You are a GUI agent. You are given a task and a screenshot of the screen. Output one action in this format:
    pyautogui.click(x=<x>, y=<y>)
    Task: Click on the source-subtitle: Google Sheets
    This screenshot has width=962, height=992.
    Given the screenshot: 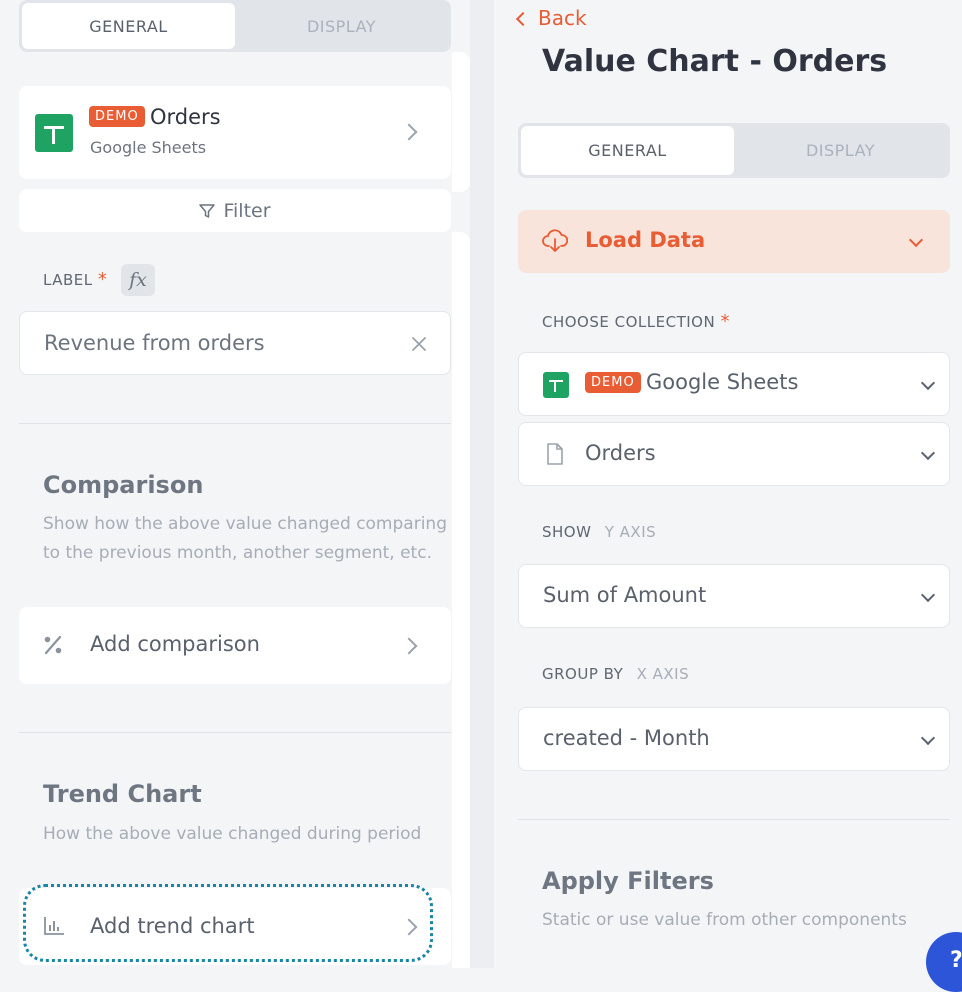 What is the action you would take?
    pyautogui.click(x=148, y=147)
    